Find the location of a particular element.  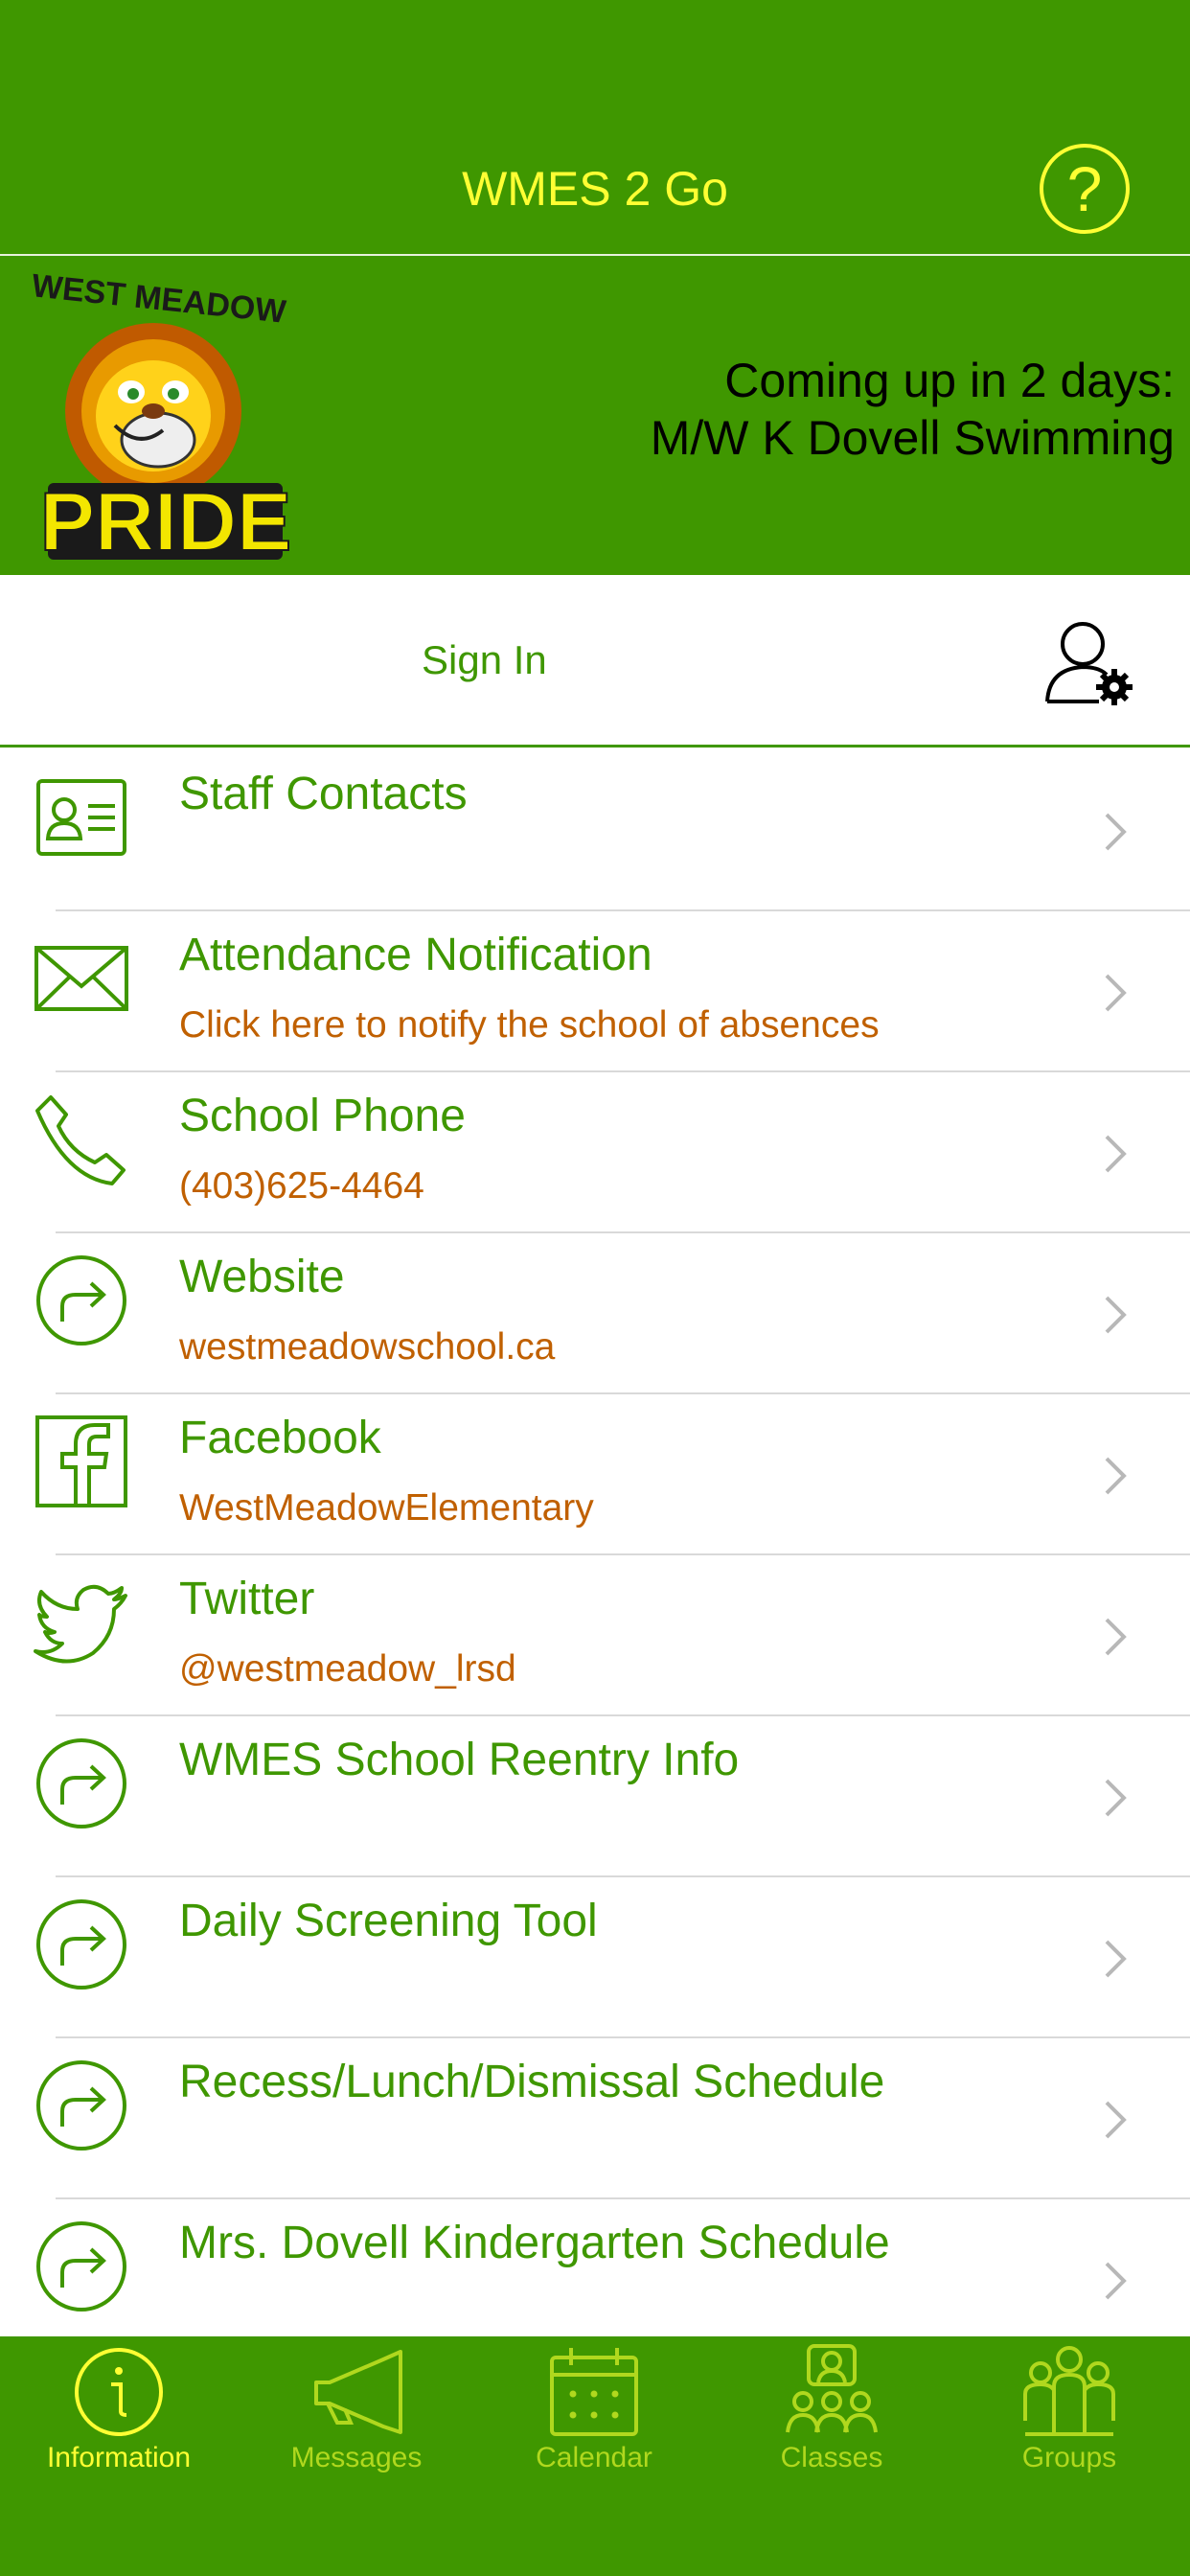

list-item: Twitter @westmeadow_lrsd is located at coordinates (595, 1635).